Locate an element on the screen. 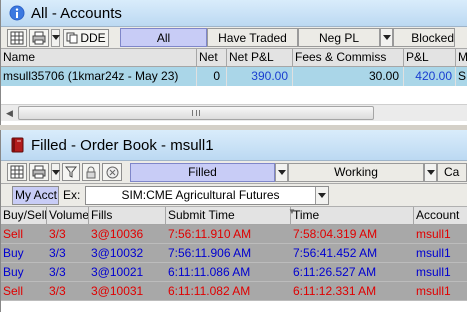 The height and width of the screenshot is (312, 467). working-dropdown is located at coordinates (430, 172).